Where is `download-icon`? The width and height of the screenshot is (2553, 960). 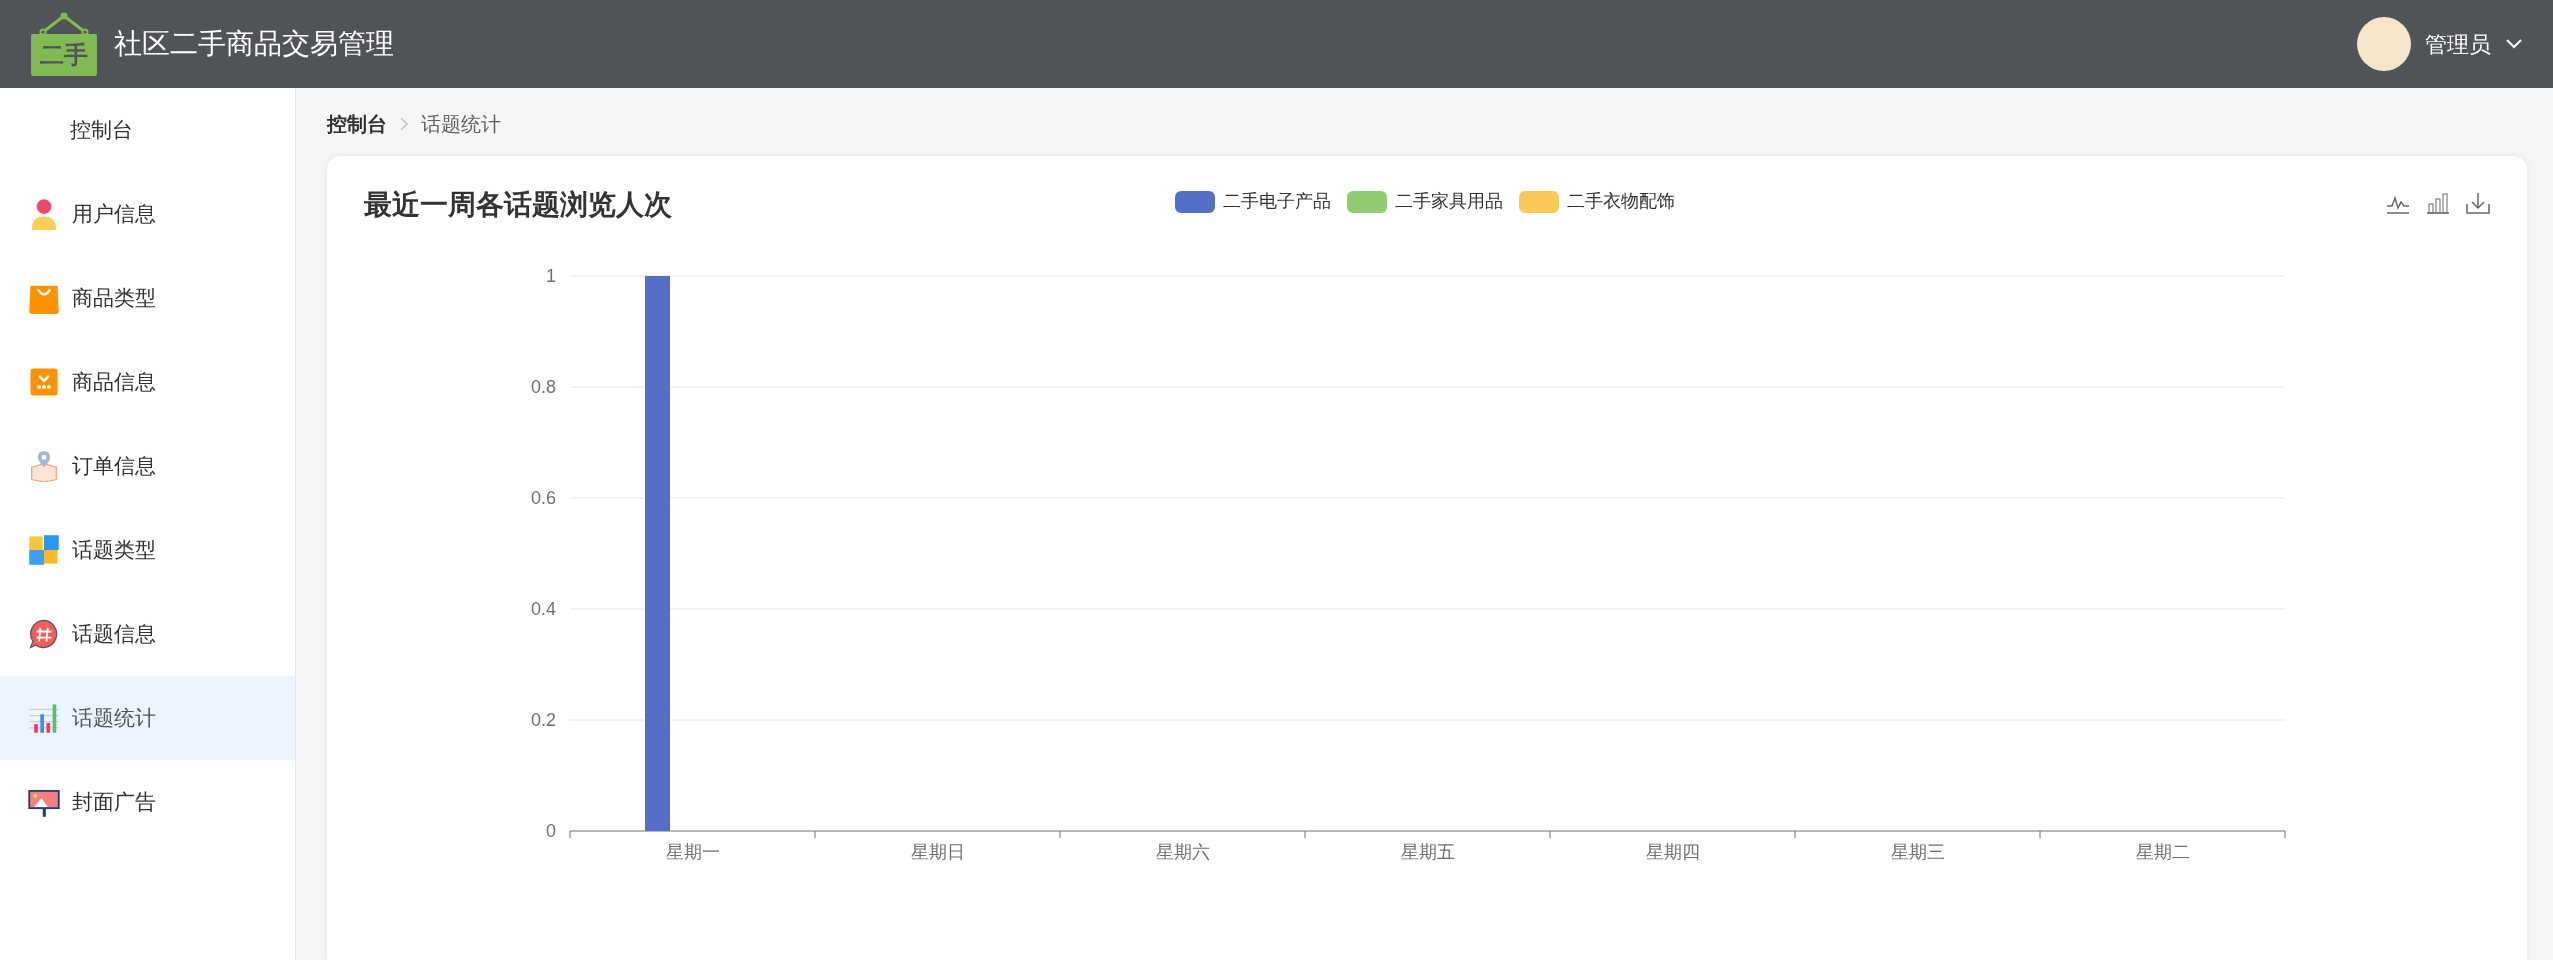 download-icon is located at coordinates (2478, 203).